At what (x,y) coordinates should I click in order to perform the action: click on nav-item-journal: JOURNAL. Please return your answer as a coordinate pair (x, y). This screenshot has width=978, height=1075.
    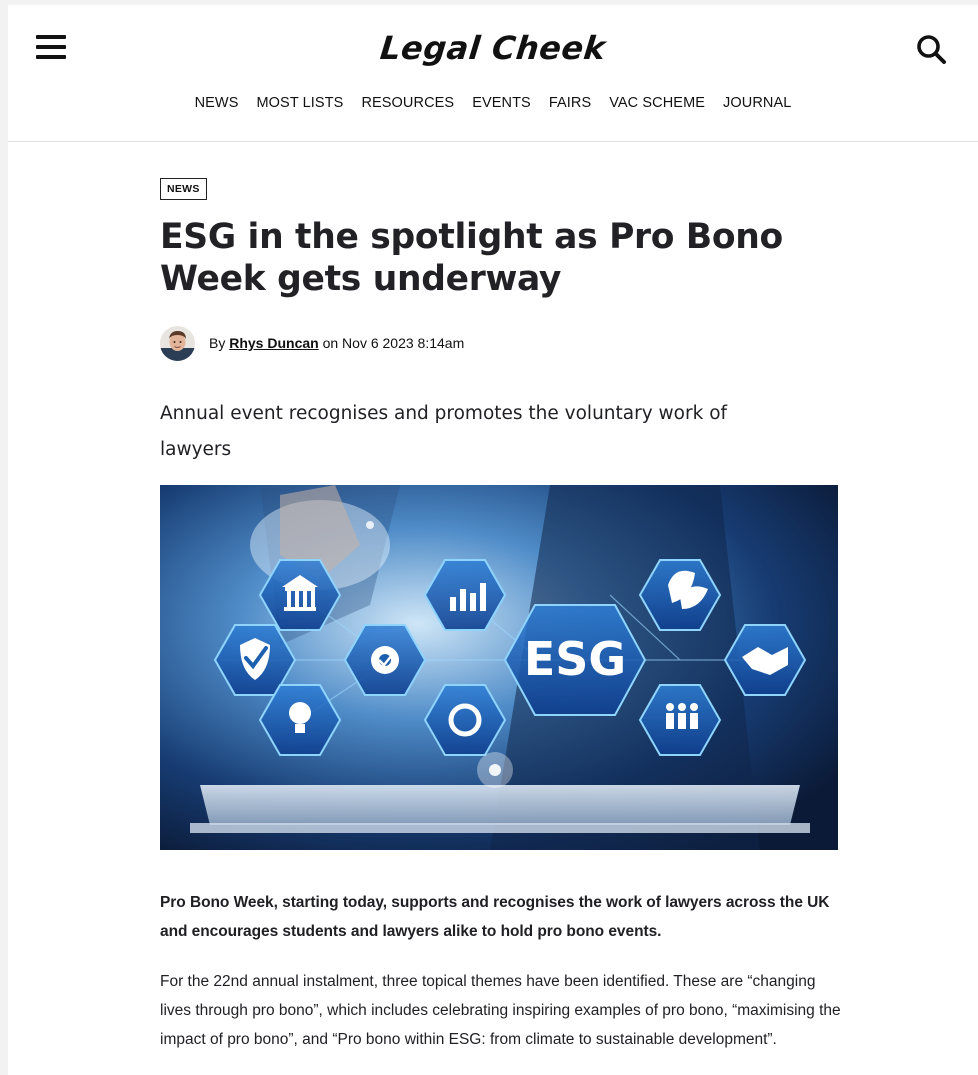
    Looking at the image, I should click on (757, 103).